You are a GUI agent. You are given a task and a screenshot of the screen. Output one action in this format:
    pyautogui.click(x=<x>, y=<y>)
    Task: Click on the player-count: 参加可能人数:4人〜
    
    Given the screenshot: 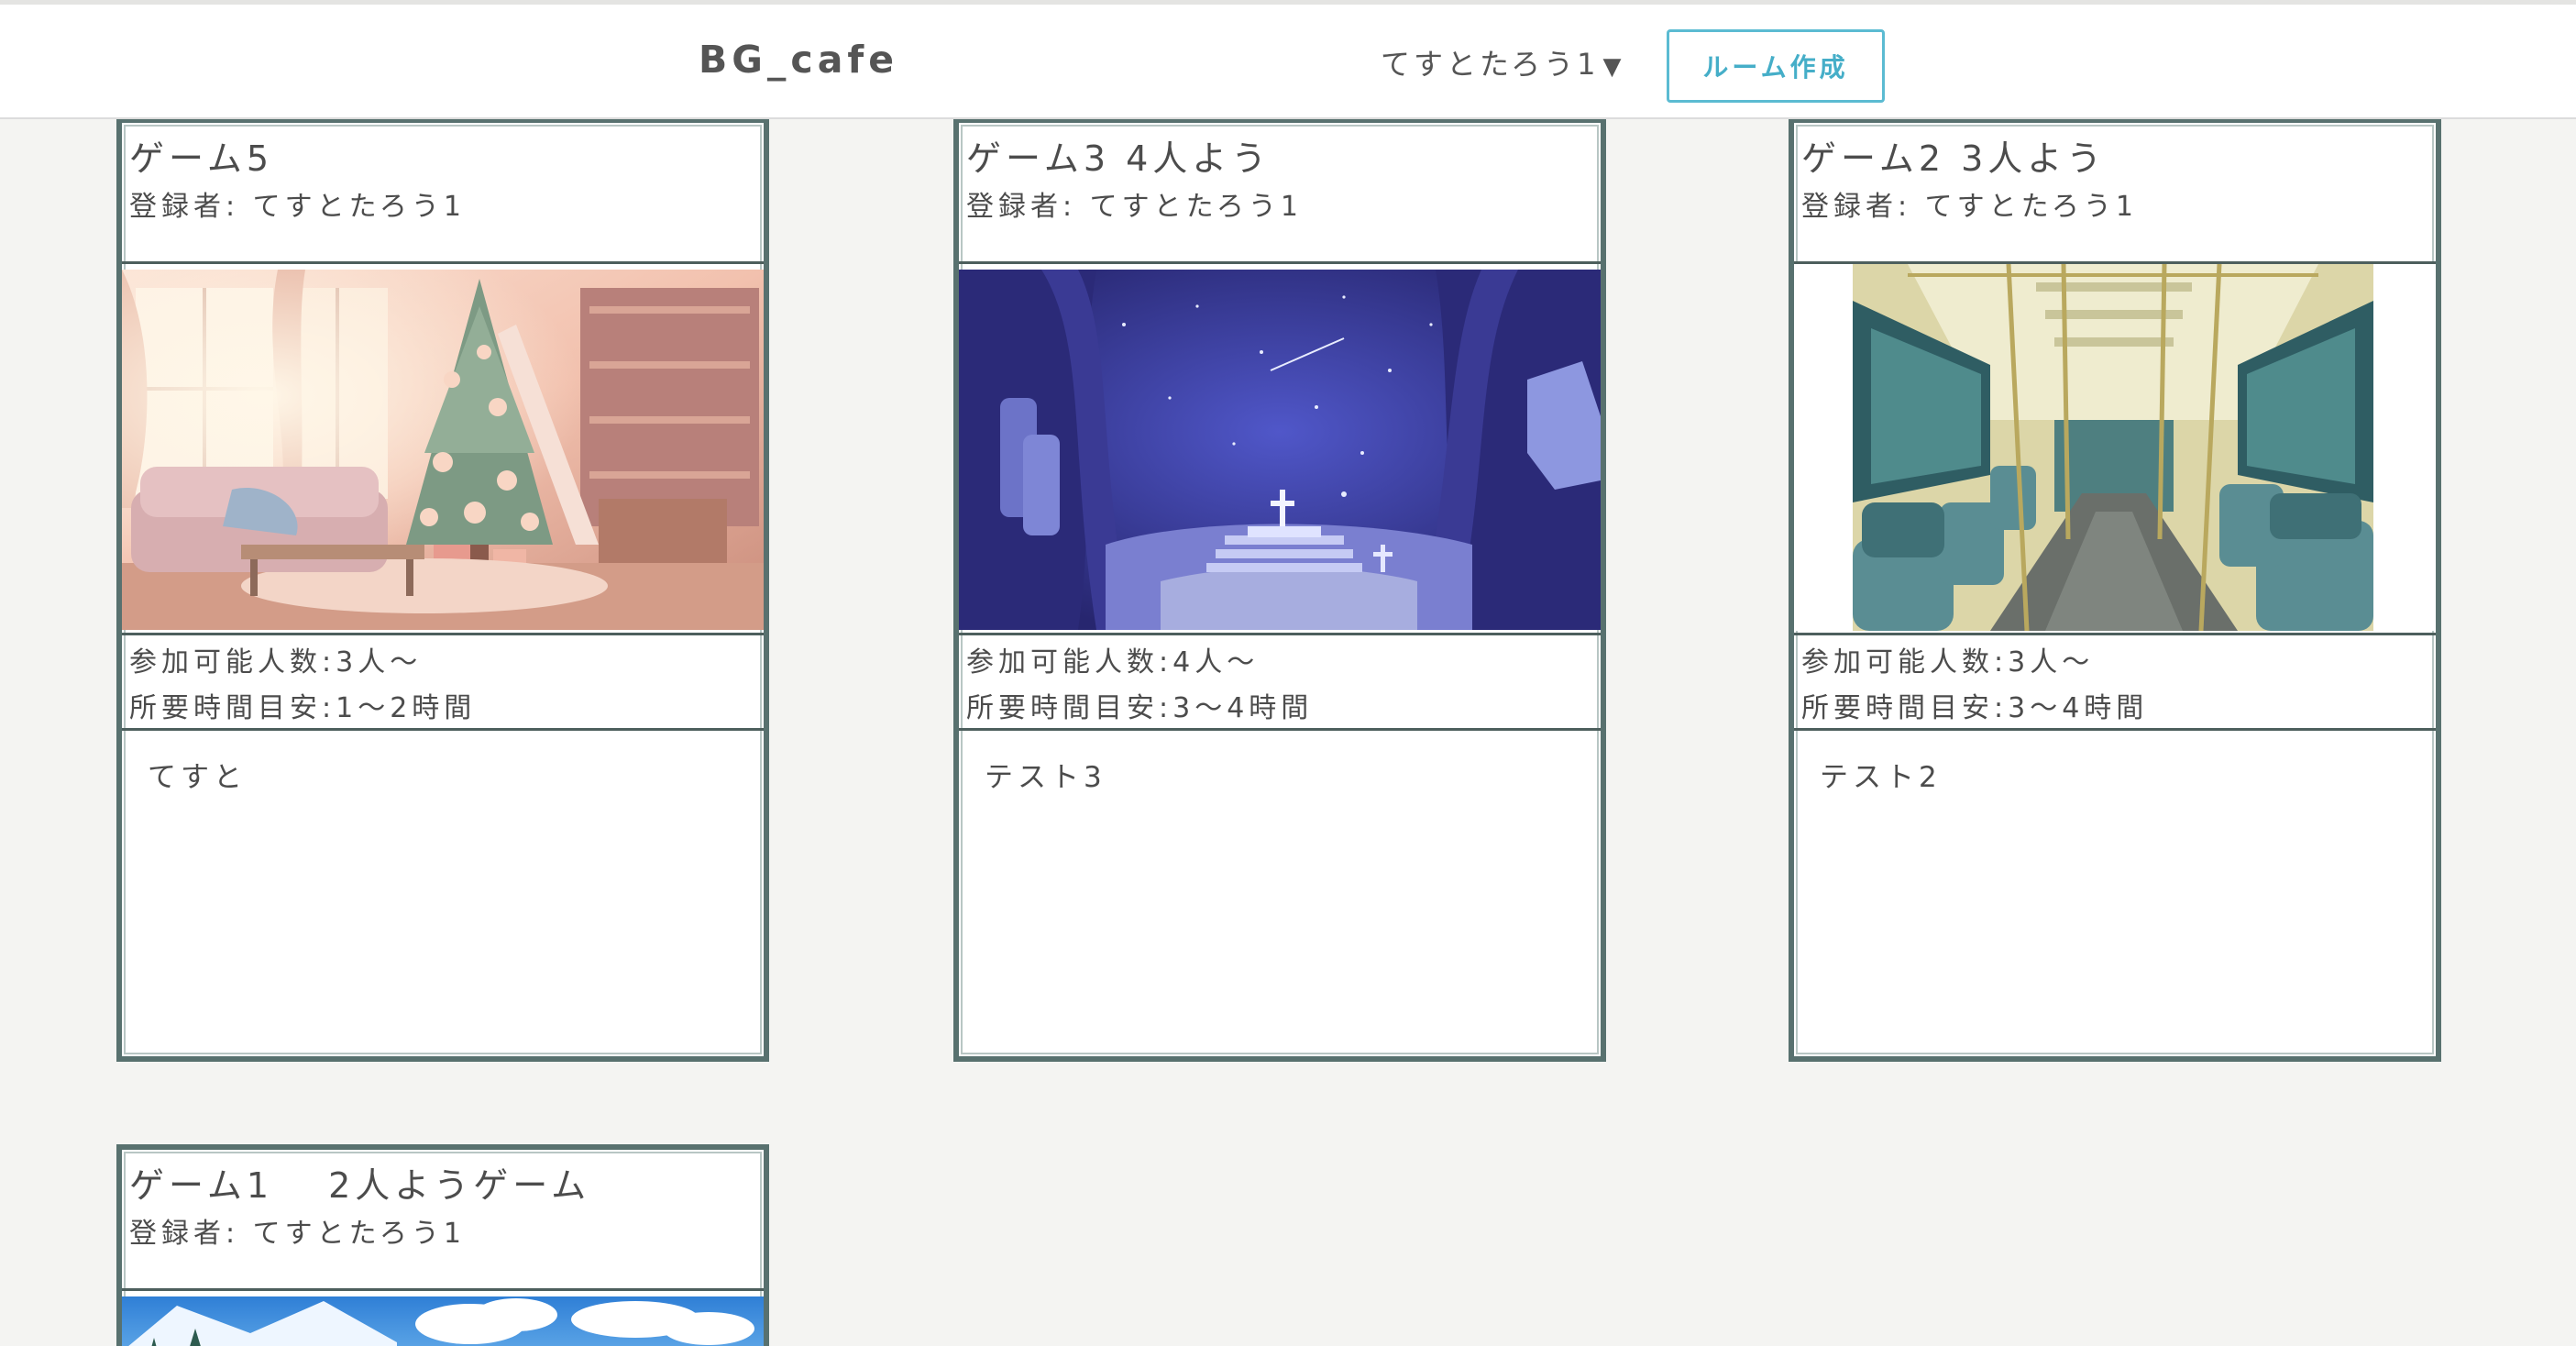 What is the action you would take?
    pyautogui.click(x=1113, y=662)
    